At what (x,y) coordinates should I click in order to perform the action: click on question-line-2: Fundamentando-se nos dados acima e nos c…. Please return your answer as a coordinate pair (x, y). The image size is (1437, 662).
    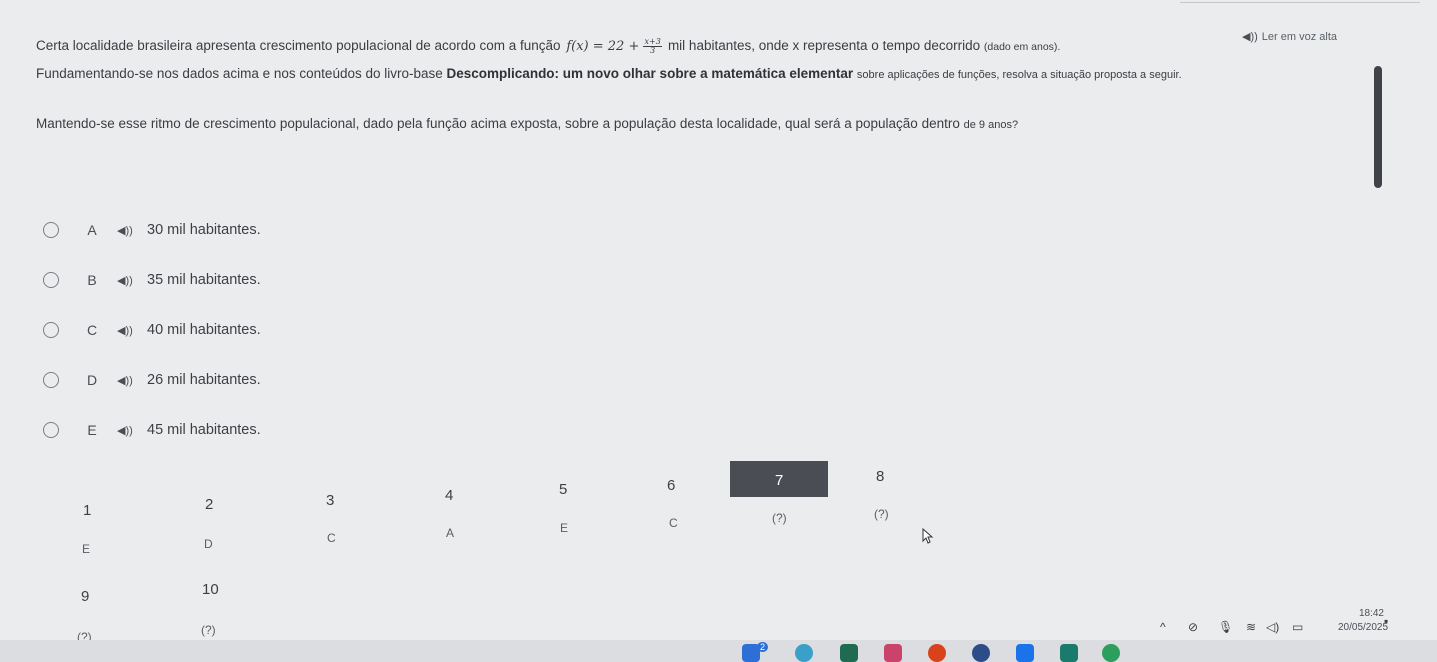
    Looking at the image, I should click on (609, 73).